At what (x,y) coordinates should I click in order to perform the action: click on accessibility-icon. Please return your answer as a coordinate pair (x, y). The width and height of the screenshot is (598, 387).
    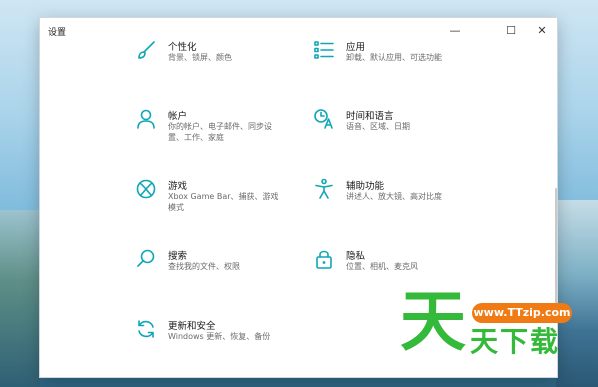
    Looking at the image, I should click on (324, 188).